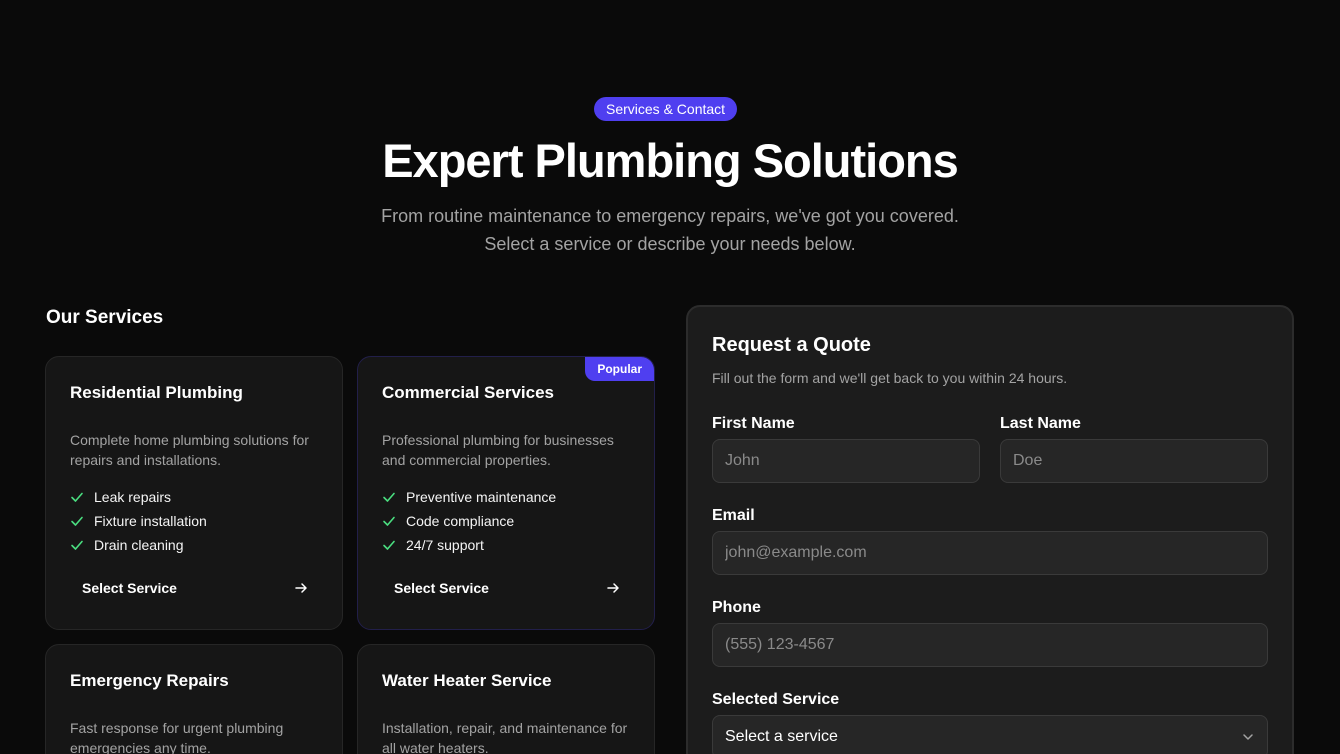 This screenshot has height=754, width=1340. Describe the element at coordinates (467, 680) in the screenshot. I see `service-card-title: Water Heater Service` at that location.